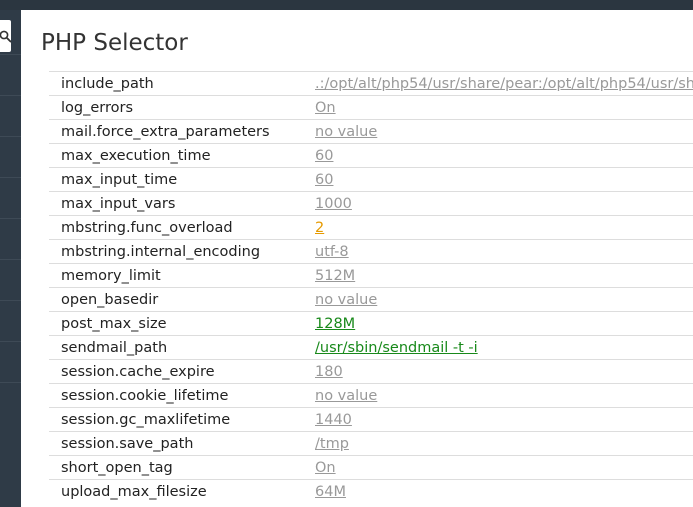  What do you see at coordinates (136, 155) in the screenshot?
I see `option-name: max_execution_time` at bounding box center [136, 155].